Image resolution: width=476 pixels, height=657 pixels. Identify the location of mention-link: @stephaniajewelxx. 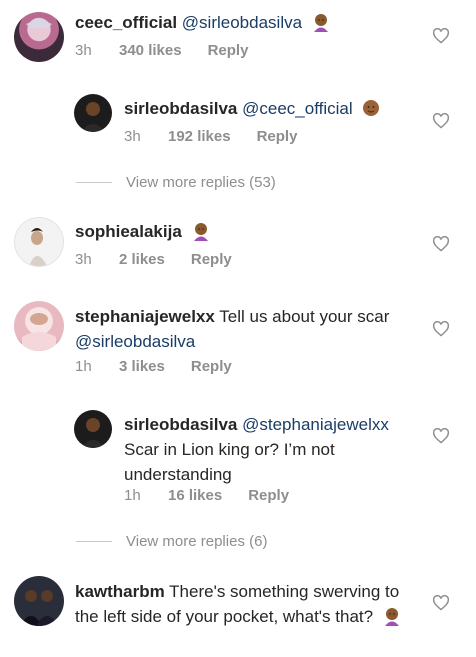
(315, 424).